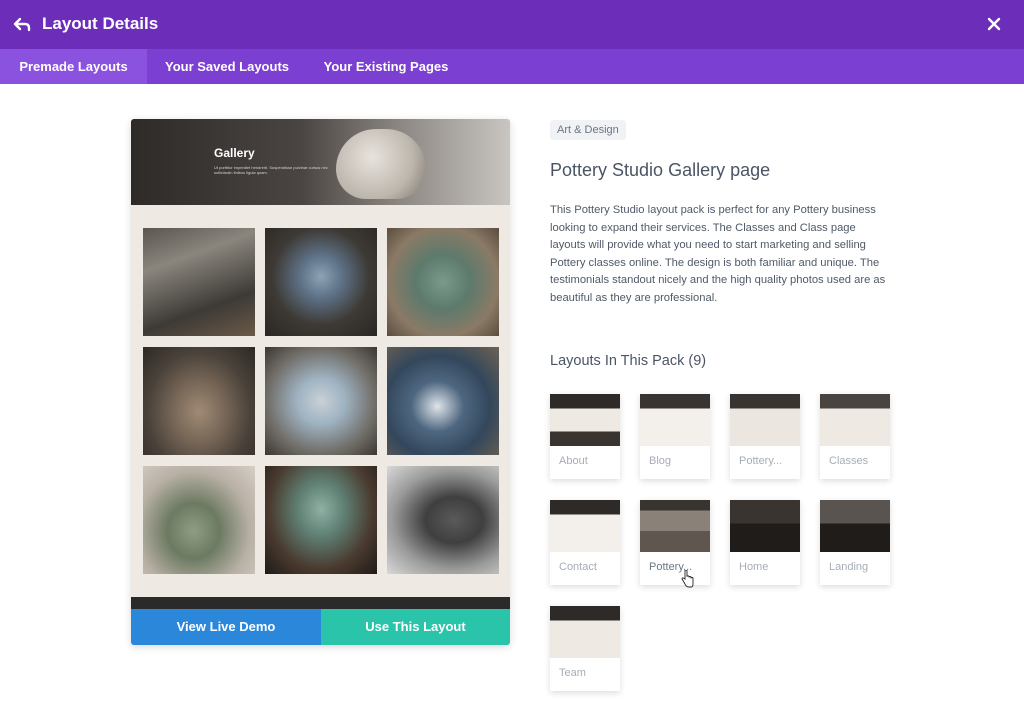 This screenshot has width=1024, height=715. What do you see at coordinates (572, 673) in the screenshot?
I see `layout-card-label: Team` at bounding box center [572, 673].